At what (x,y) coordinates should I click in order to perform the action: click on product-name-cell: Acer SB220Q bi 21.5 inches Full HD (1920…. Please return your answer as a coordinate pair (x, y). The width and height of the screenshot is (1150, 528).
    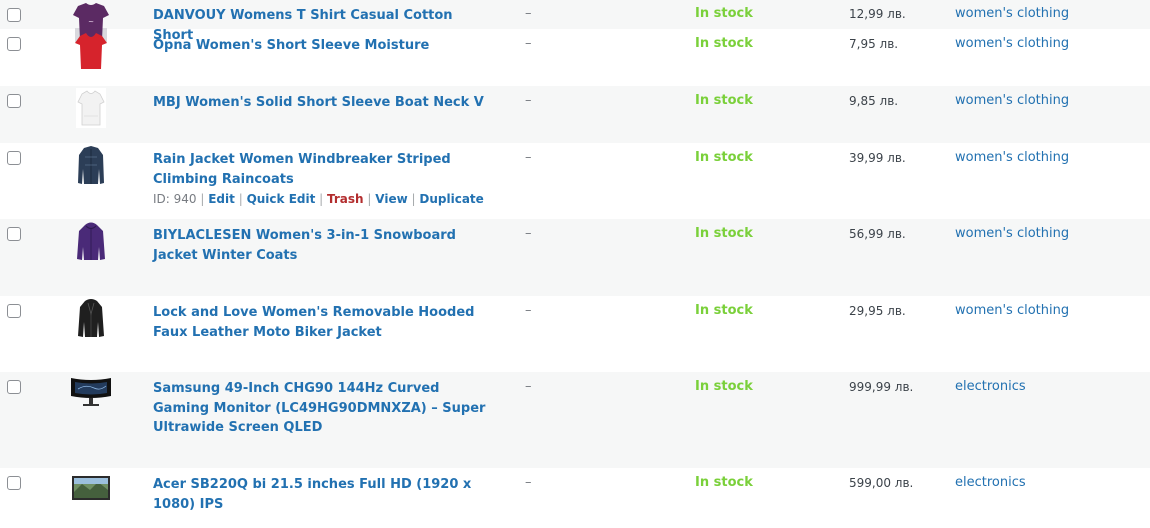
    Looking at the image, I should click on (323, 494).